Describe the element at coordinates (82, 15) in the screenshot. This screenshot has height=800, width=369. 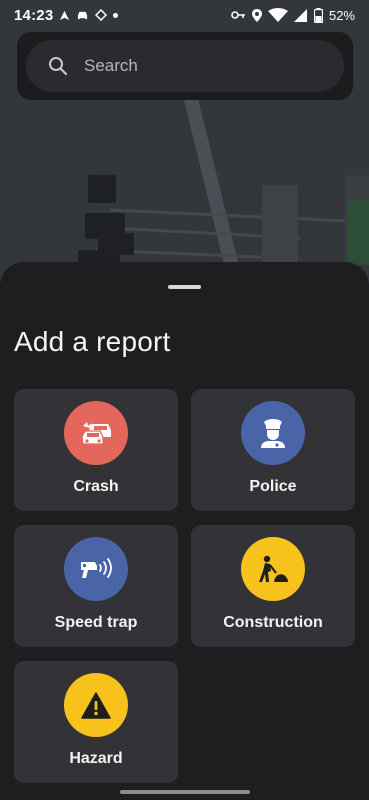
I see `car-icon` at that location.